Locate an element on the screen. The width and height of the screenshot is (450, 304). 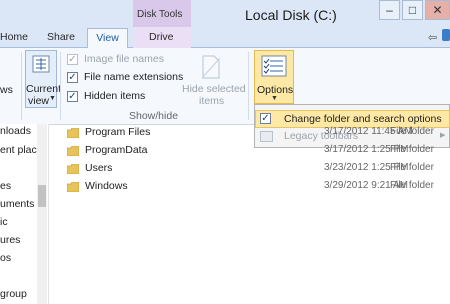
hide-selected-label-1: Hide selected is located at coordinates (214, 89).